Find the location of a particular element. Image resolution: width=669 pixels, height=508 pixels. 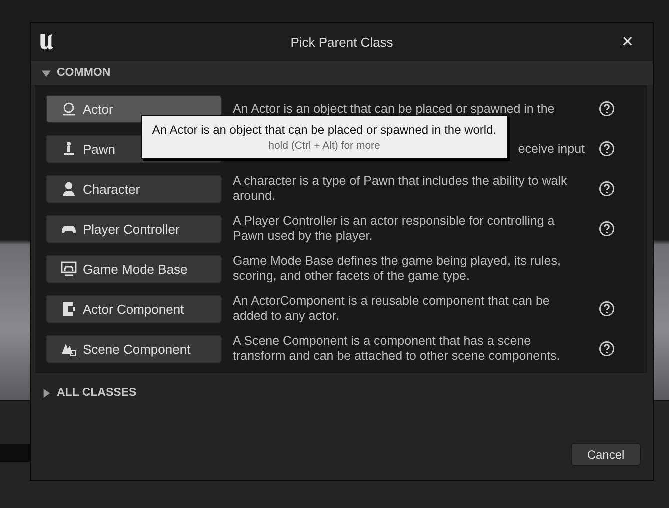

character-class-icon is located at coordinates (69, 189).